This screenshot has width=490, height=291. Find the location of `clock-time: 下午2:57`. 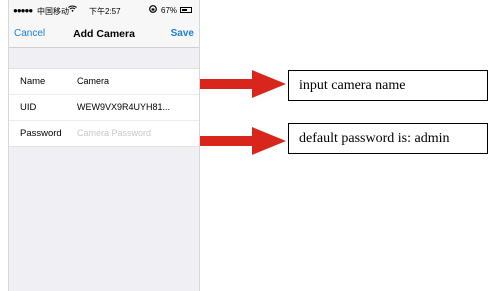

clock-time: 下午2:57 is located at coordinates (105, 11).